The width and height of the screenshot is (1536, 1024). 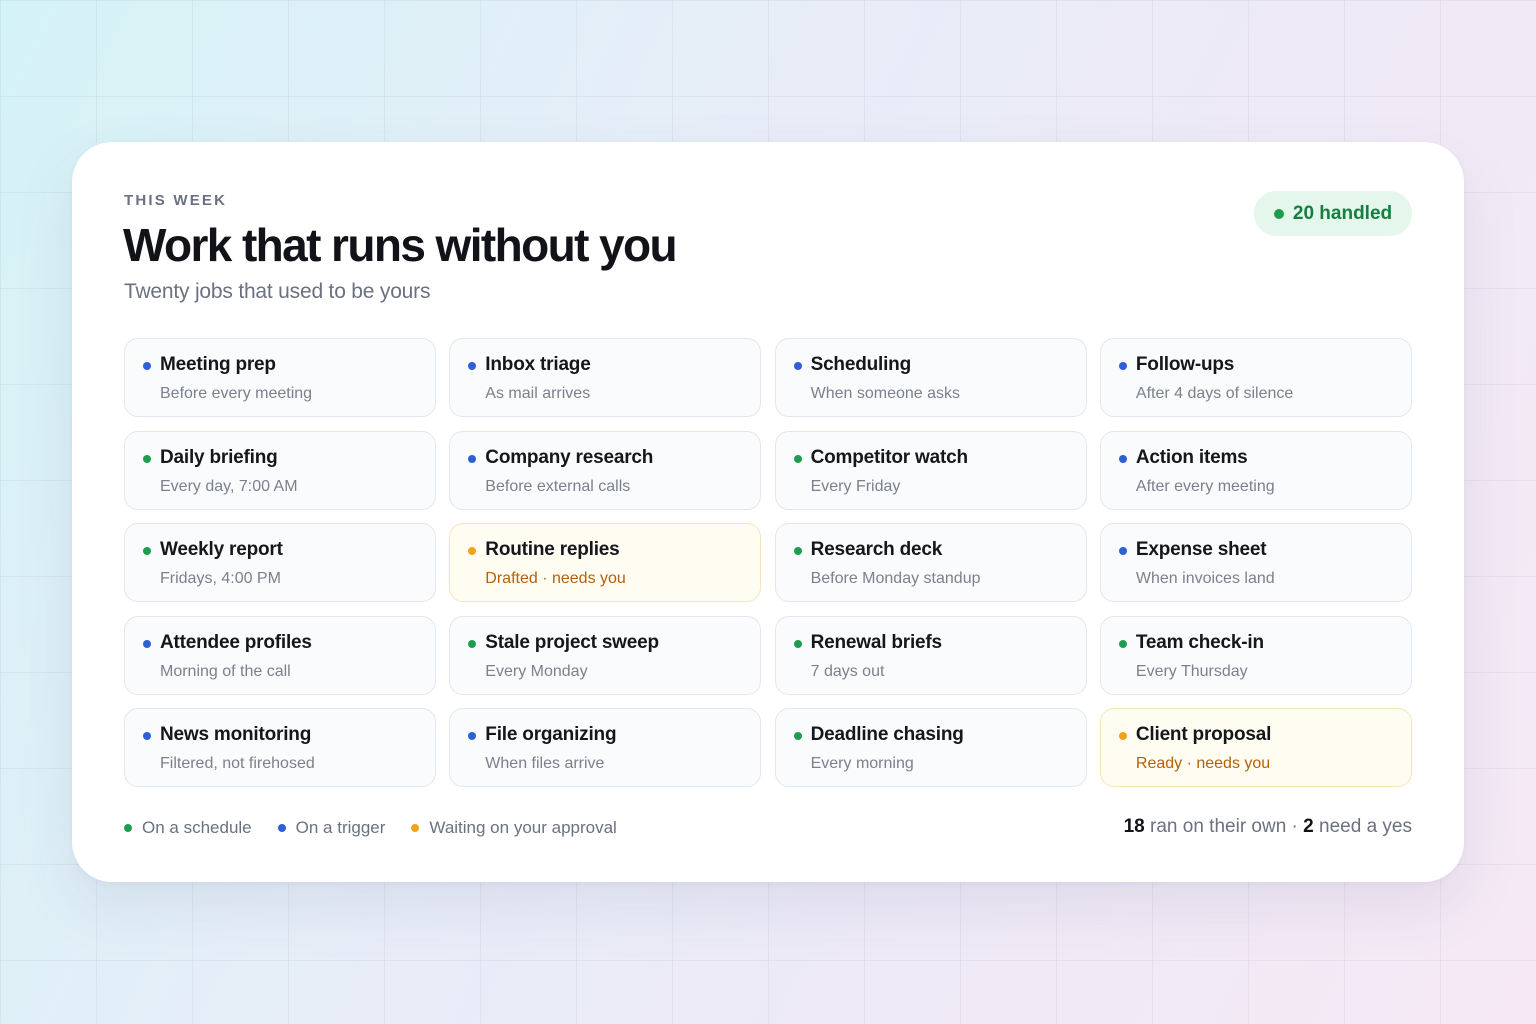 What do you see at coordinates (277, 291) in the screenshot?
I see `page-subtitle: Twenty jobs that used to be yours` at bounding box center [277, 291].